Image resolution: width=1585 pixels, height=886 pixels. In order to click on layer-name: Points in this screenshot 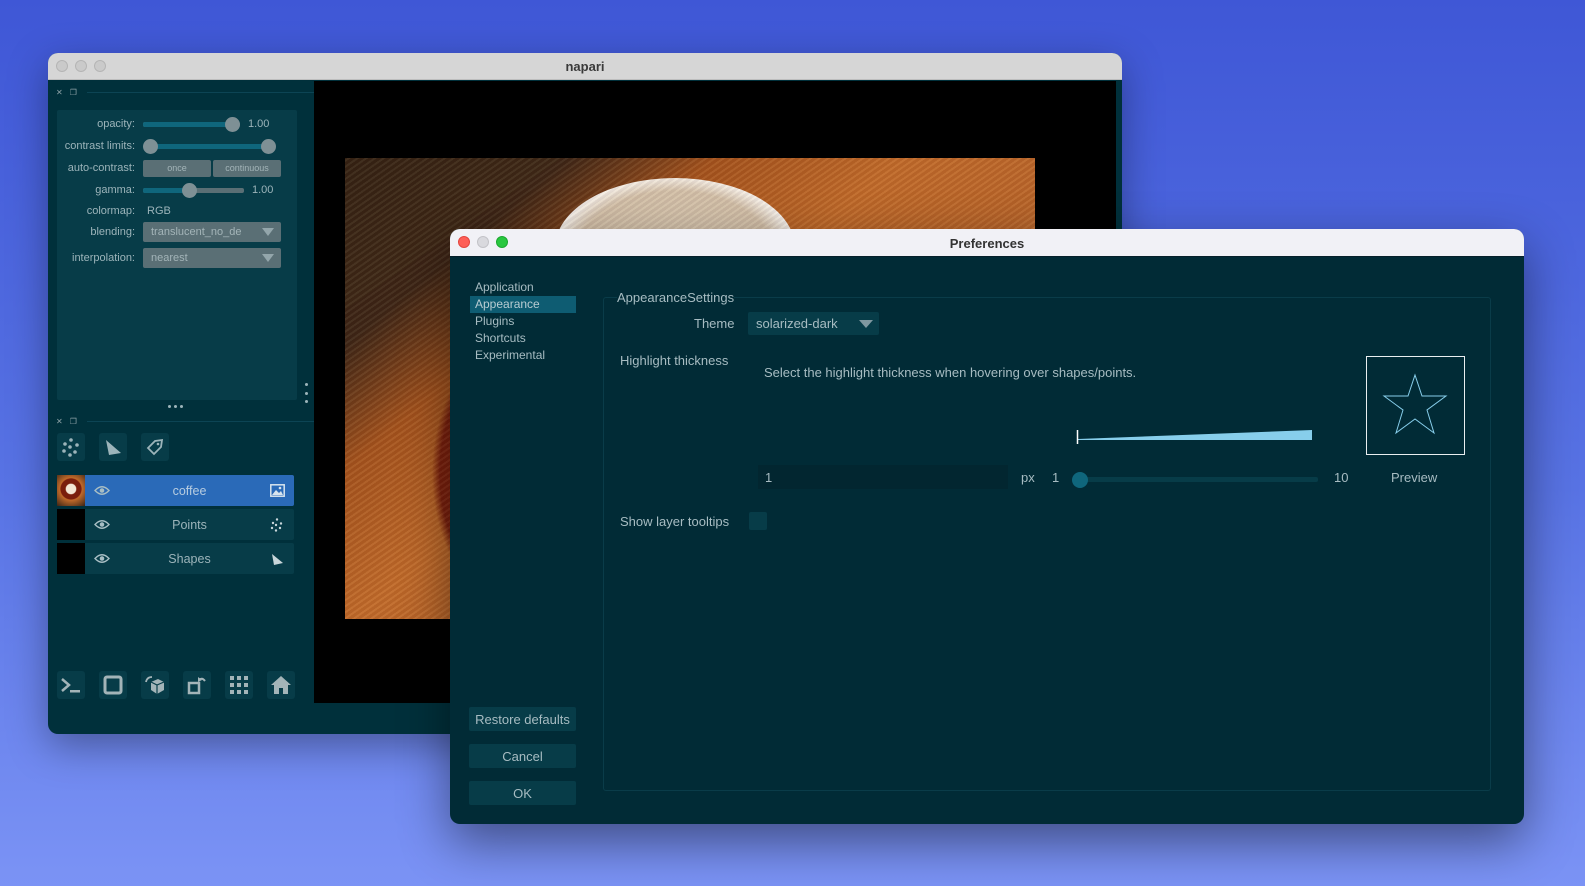, I will do `click(189, 524)`.